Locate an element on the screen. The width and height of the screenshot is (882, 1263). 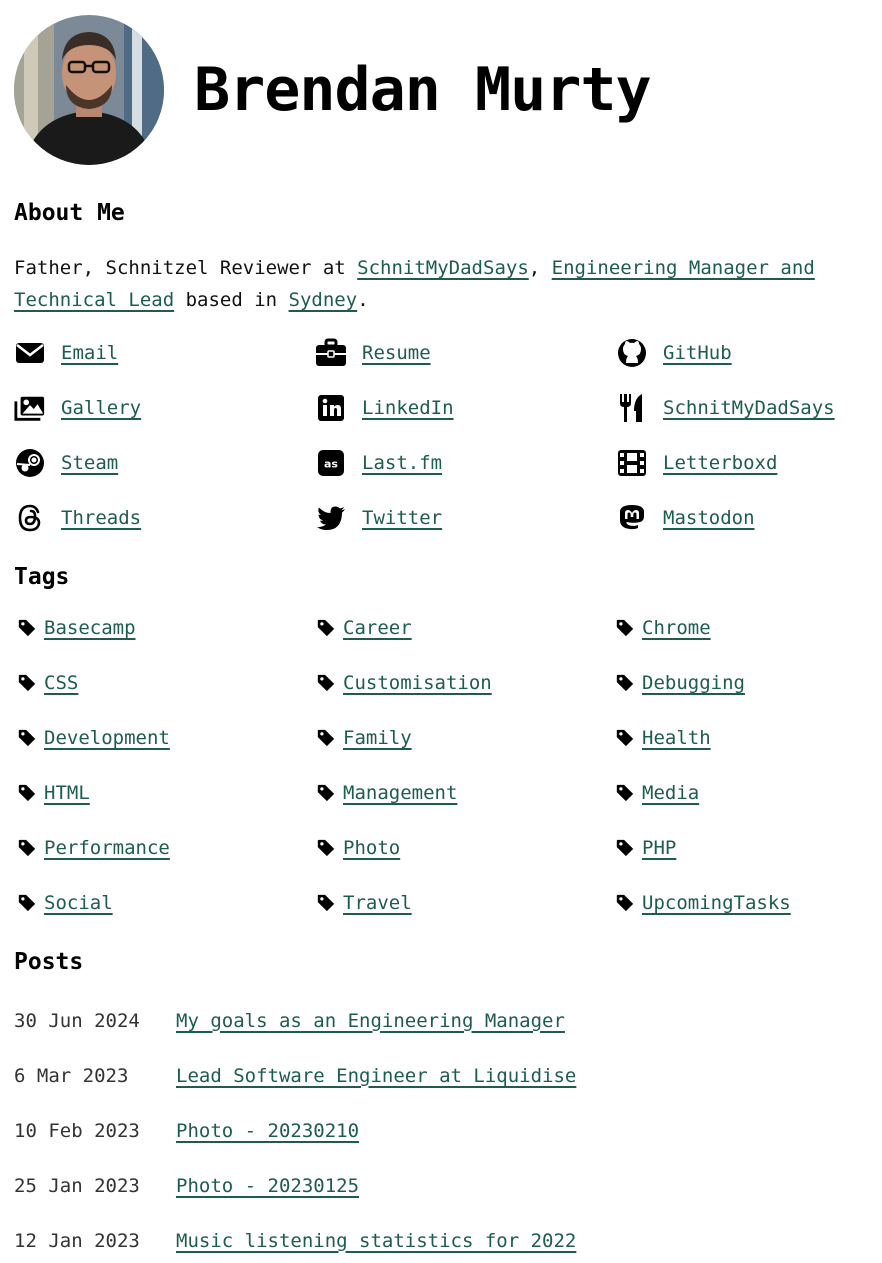
svg-text: as is located at coordinates (331, 464).